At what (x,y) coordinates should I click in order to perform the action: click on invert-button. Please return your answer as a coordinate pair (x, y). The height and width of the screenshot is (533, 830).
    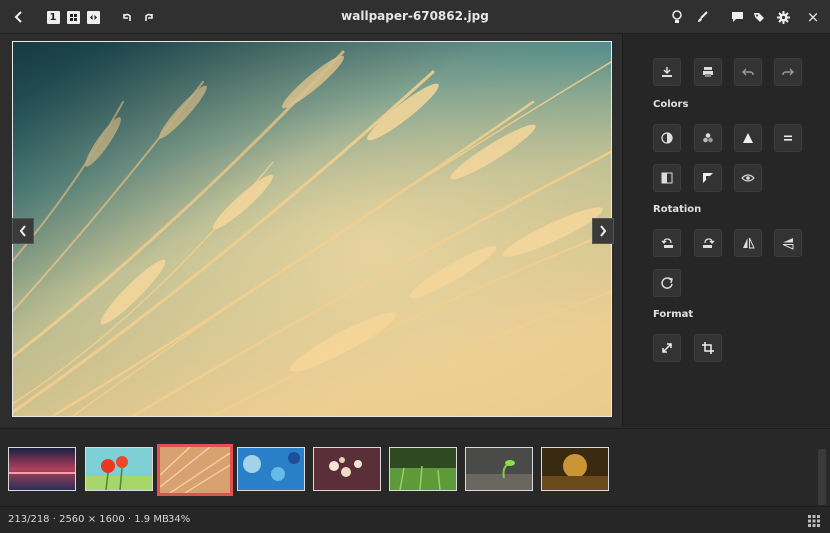
    Looking at the image, I should click on (708, 178).